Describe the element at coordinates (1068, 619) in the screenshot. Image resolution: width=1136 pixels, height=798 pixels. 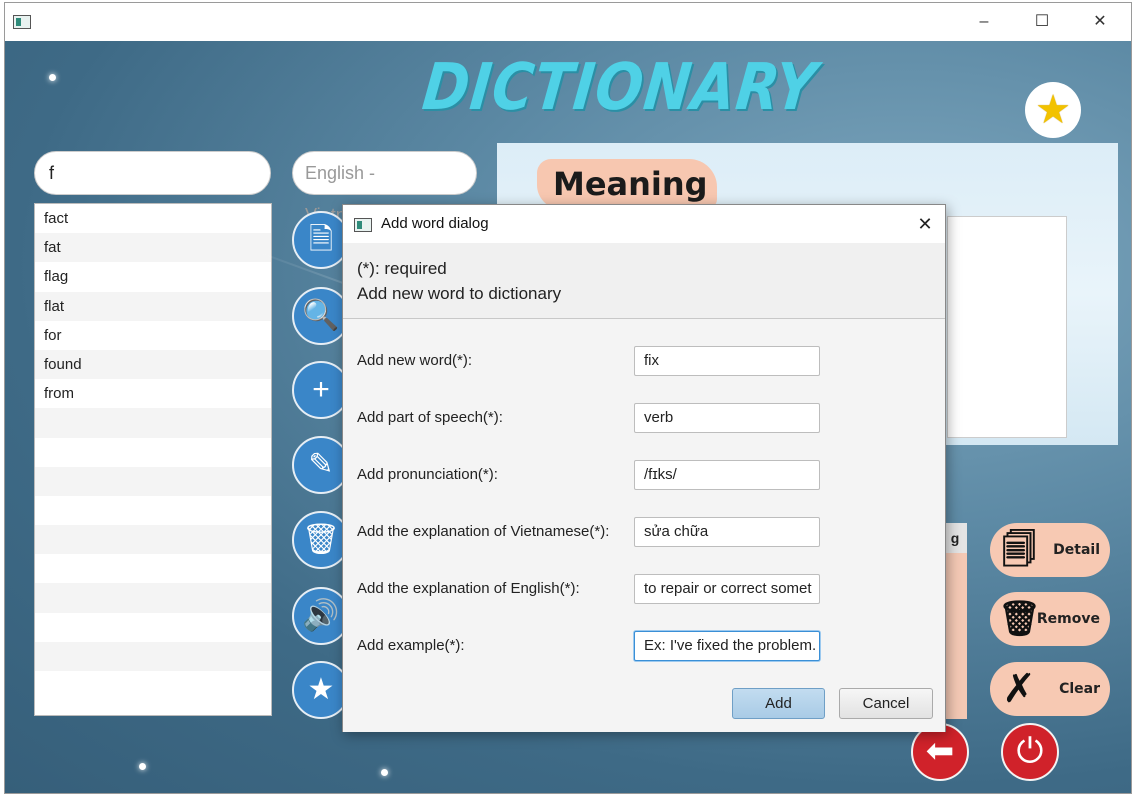
I see `remove-label: Remove` at that location.